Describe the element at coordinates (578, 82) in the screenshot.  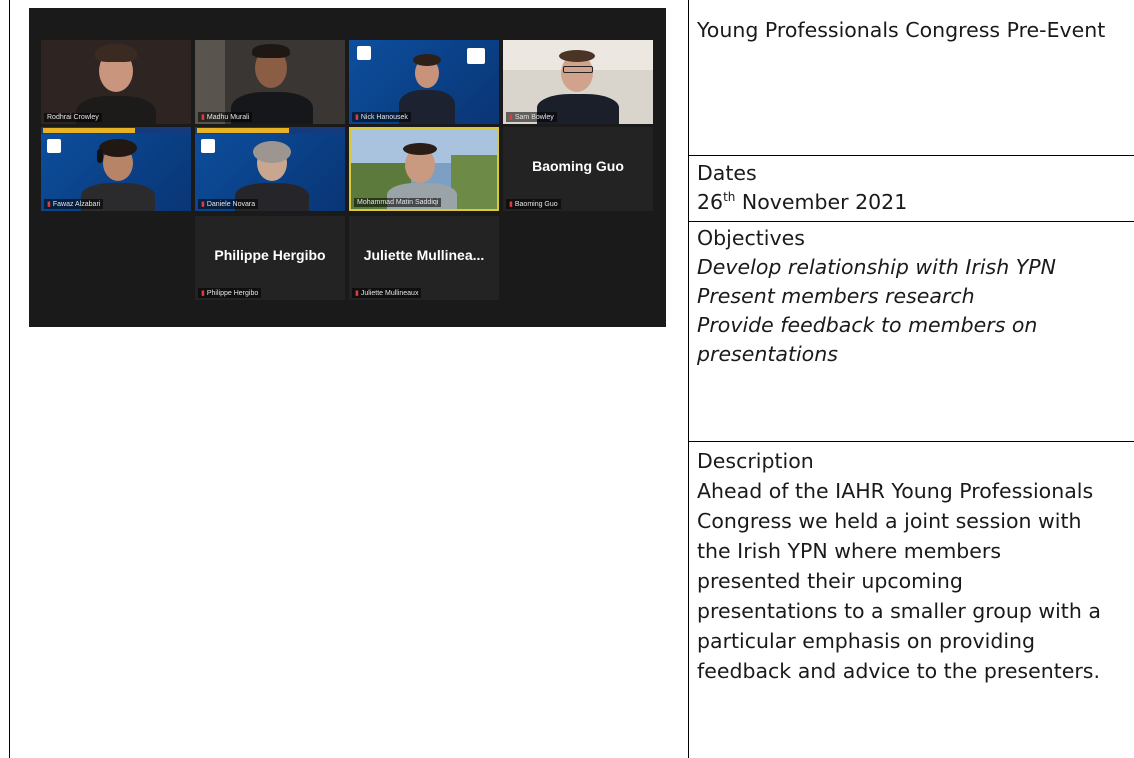
I see `participant-tile: ▮ Sam Bowley` at that location.